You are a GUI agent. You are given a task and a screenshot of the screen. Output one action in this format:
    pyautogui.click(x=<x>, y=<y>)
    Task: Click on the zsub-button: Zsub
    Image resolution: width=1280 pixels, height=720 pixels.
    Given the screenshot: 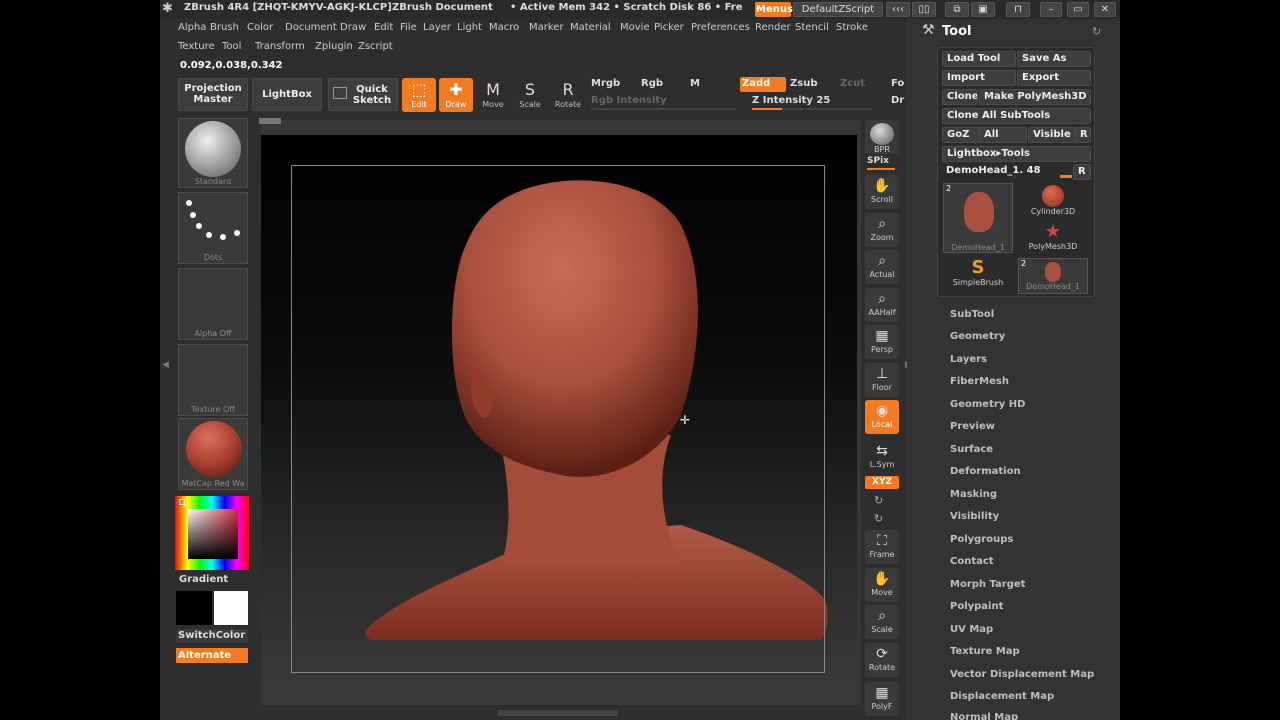 What is the action you would take?
    pyautogui.click(x=803, y=83)
    